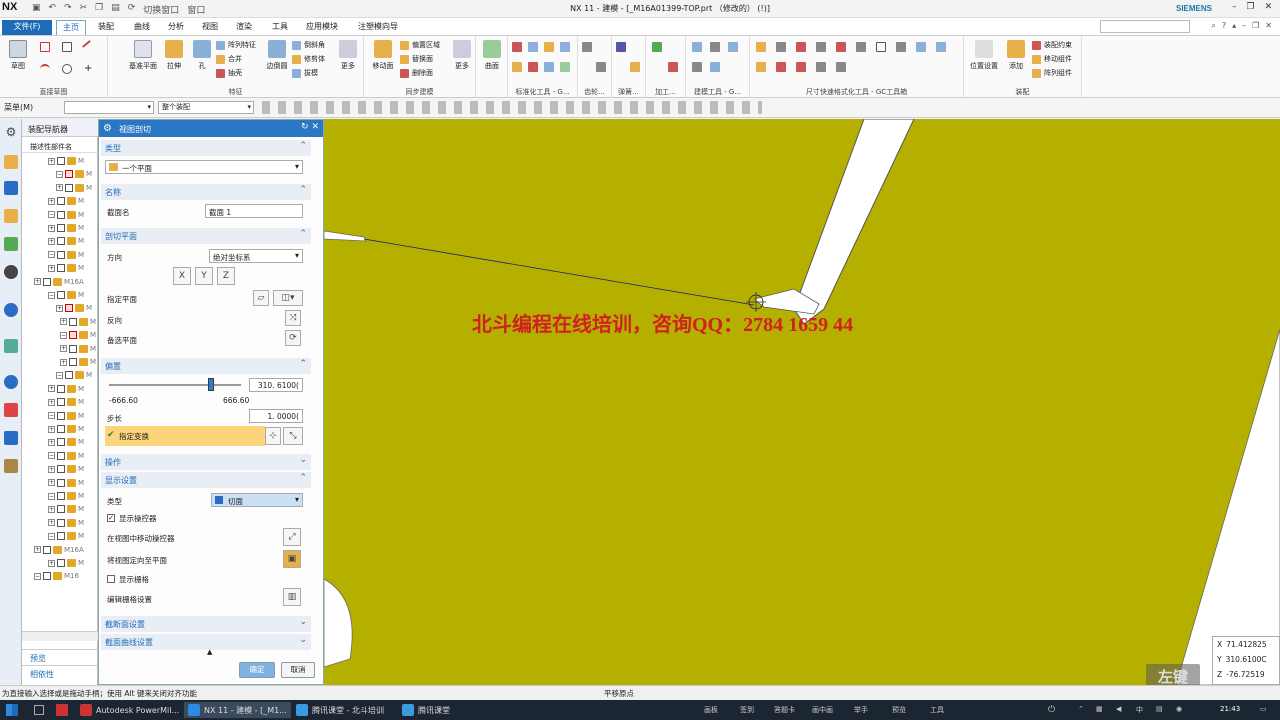  What do you see at coordinates (288, 298) in the screenshot?
I see `plane-type-dropdown: ◫▾` at bounding box center [288, 298].